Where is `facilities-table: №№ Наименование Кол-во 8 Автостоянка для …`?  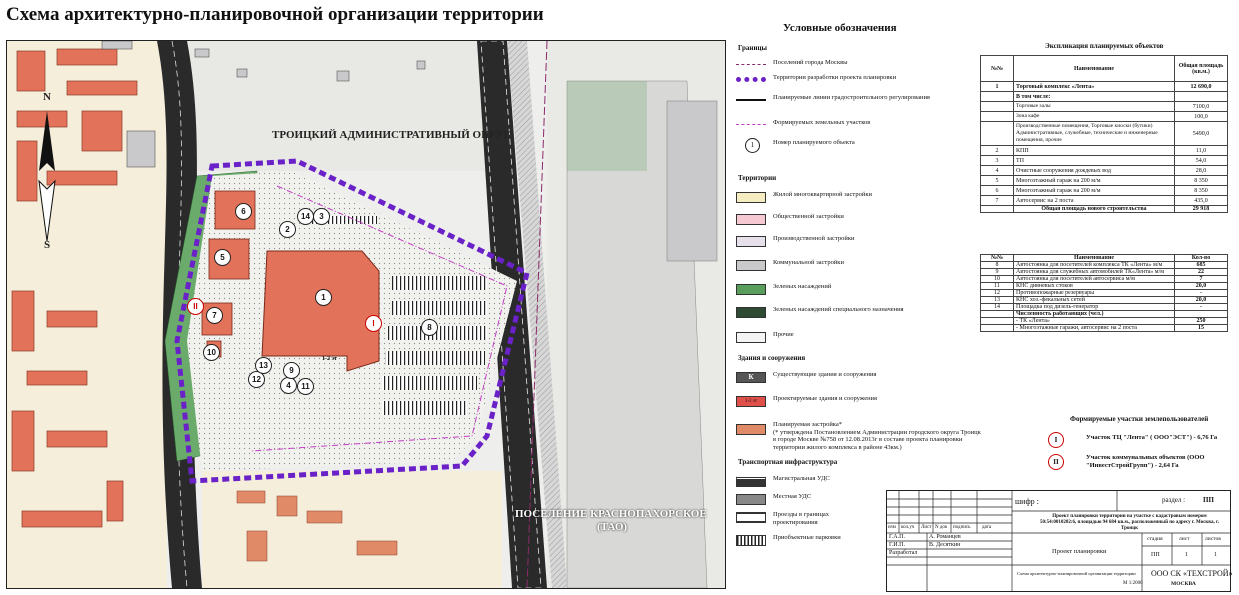
facilities-table: №№ Наименование Кол-во 8 Автостоянка для … is located at coordinates (1104, 293).